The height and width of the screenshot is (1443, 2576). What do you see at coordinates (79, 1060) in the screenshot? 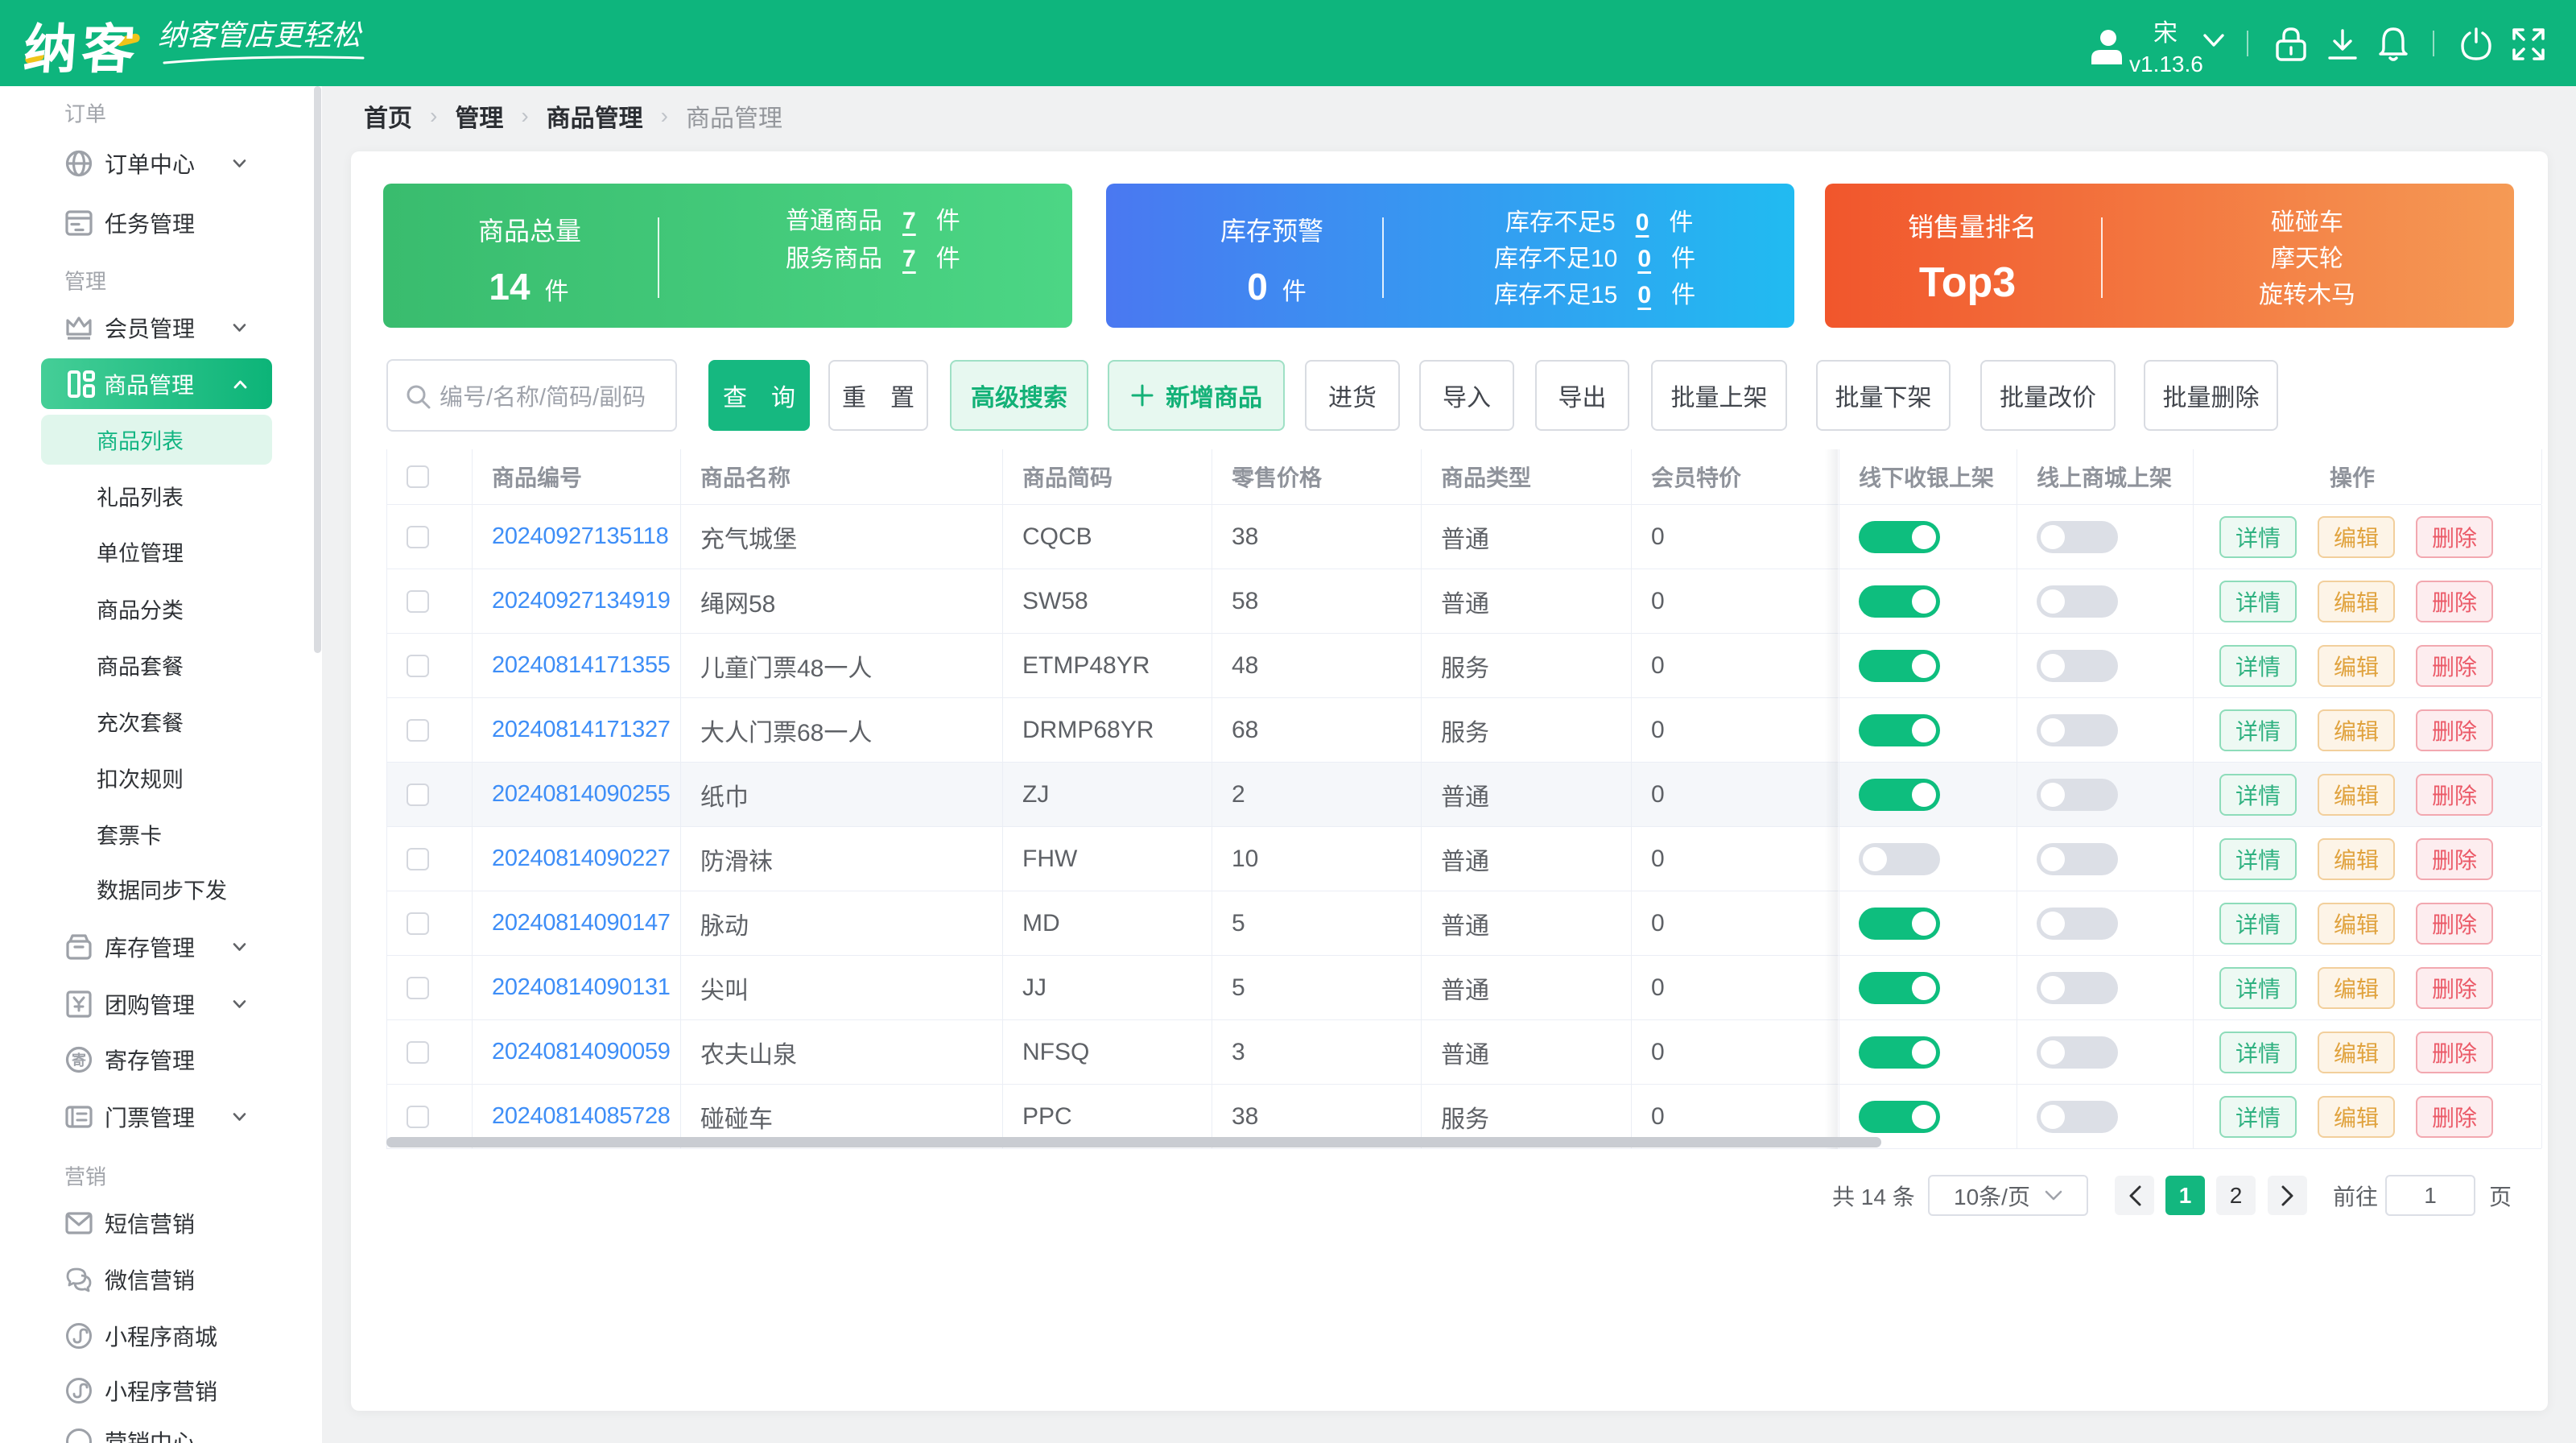
I see `svg-text: 寄` at bounding box center [79, 1060].